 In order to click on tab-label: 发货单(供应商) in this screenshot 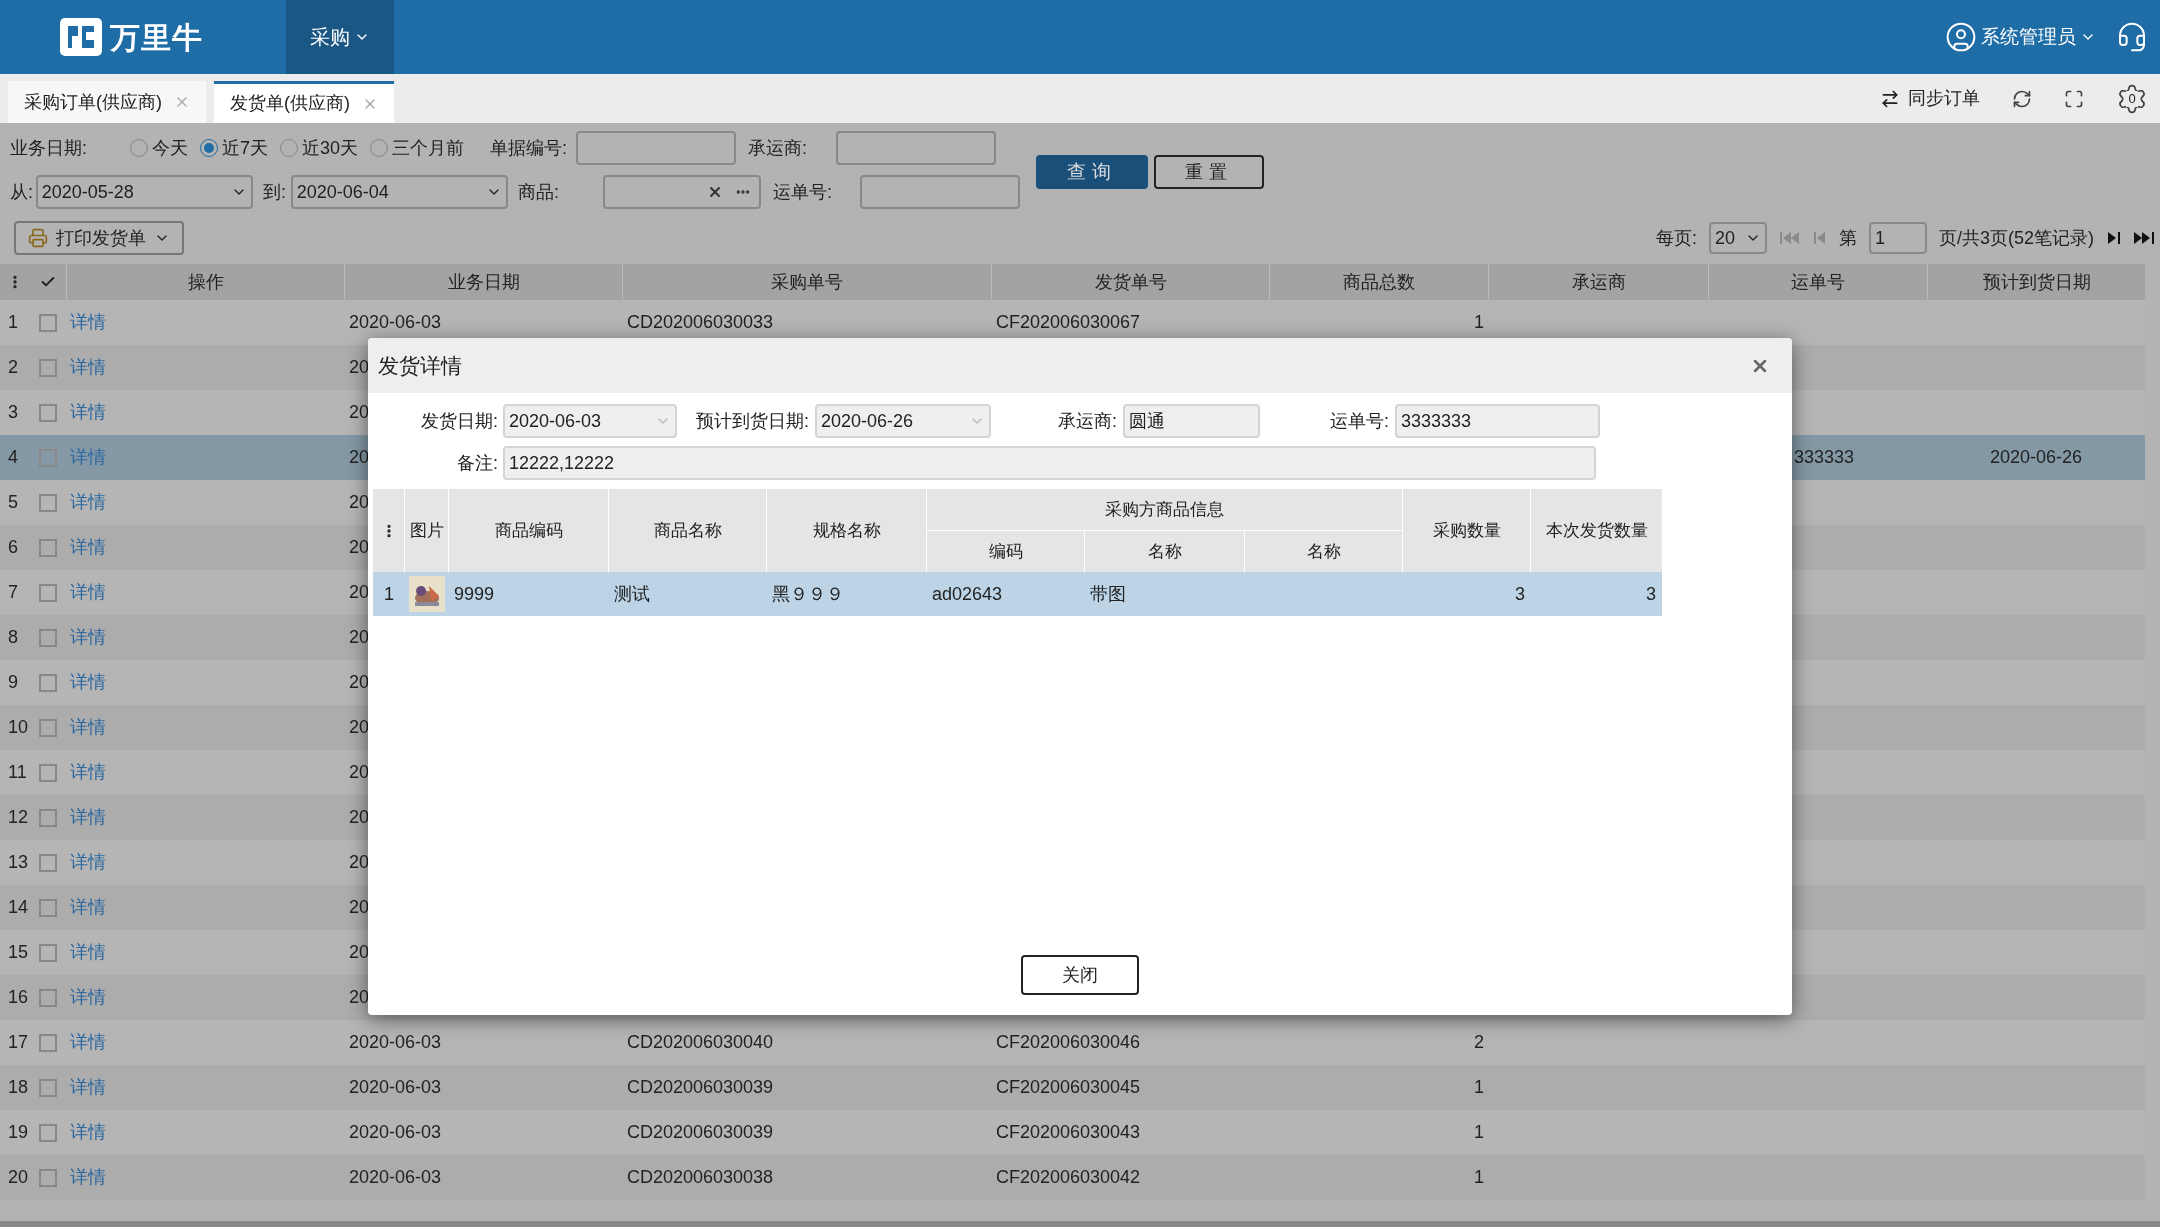, I will do `click(290, 103)`.